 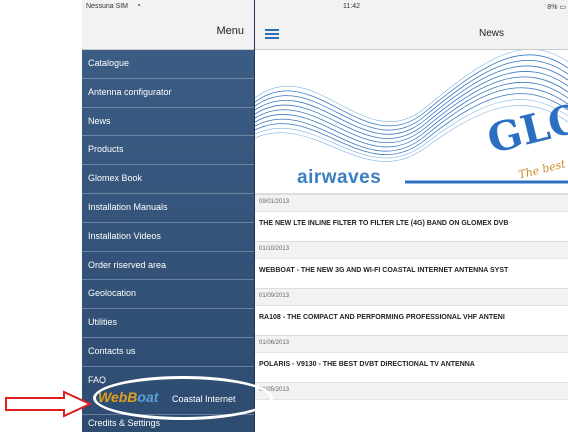 What do you see at coordinates (562, 7) in the screenshot?
I see `battery-icon: ▭` at bounding box center [562, 7].